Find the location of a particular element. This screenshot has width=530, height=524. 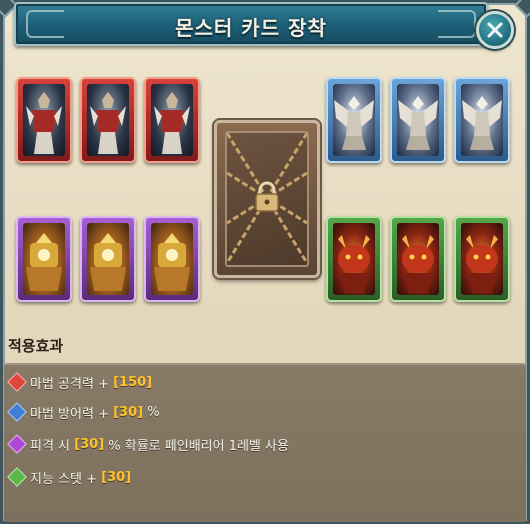

locked-slot-inner is located at coordinates (267, 199).